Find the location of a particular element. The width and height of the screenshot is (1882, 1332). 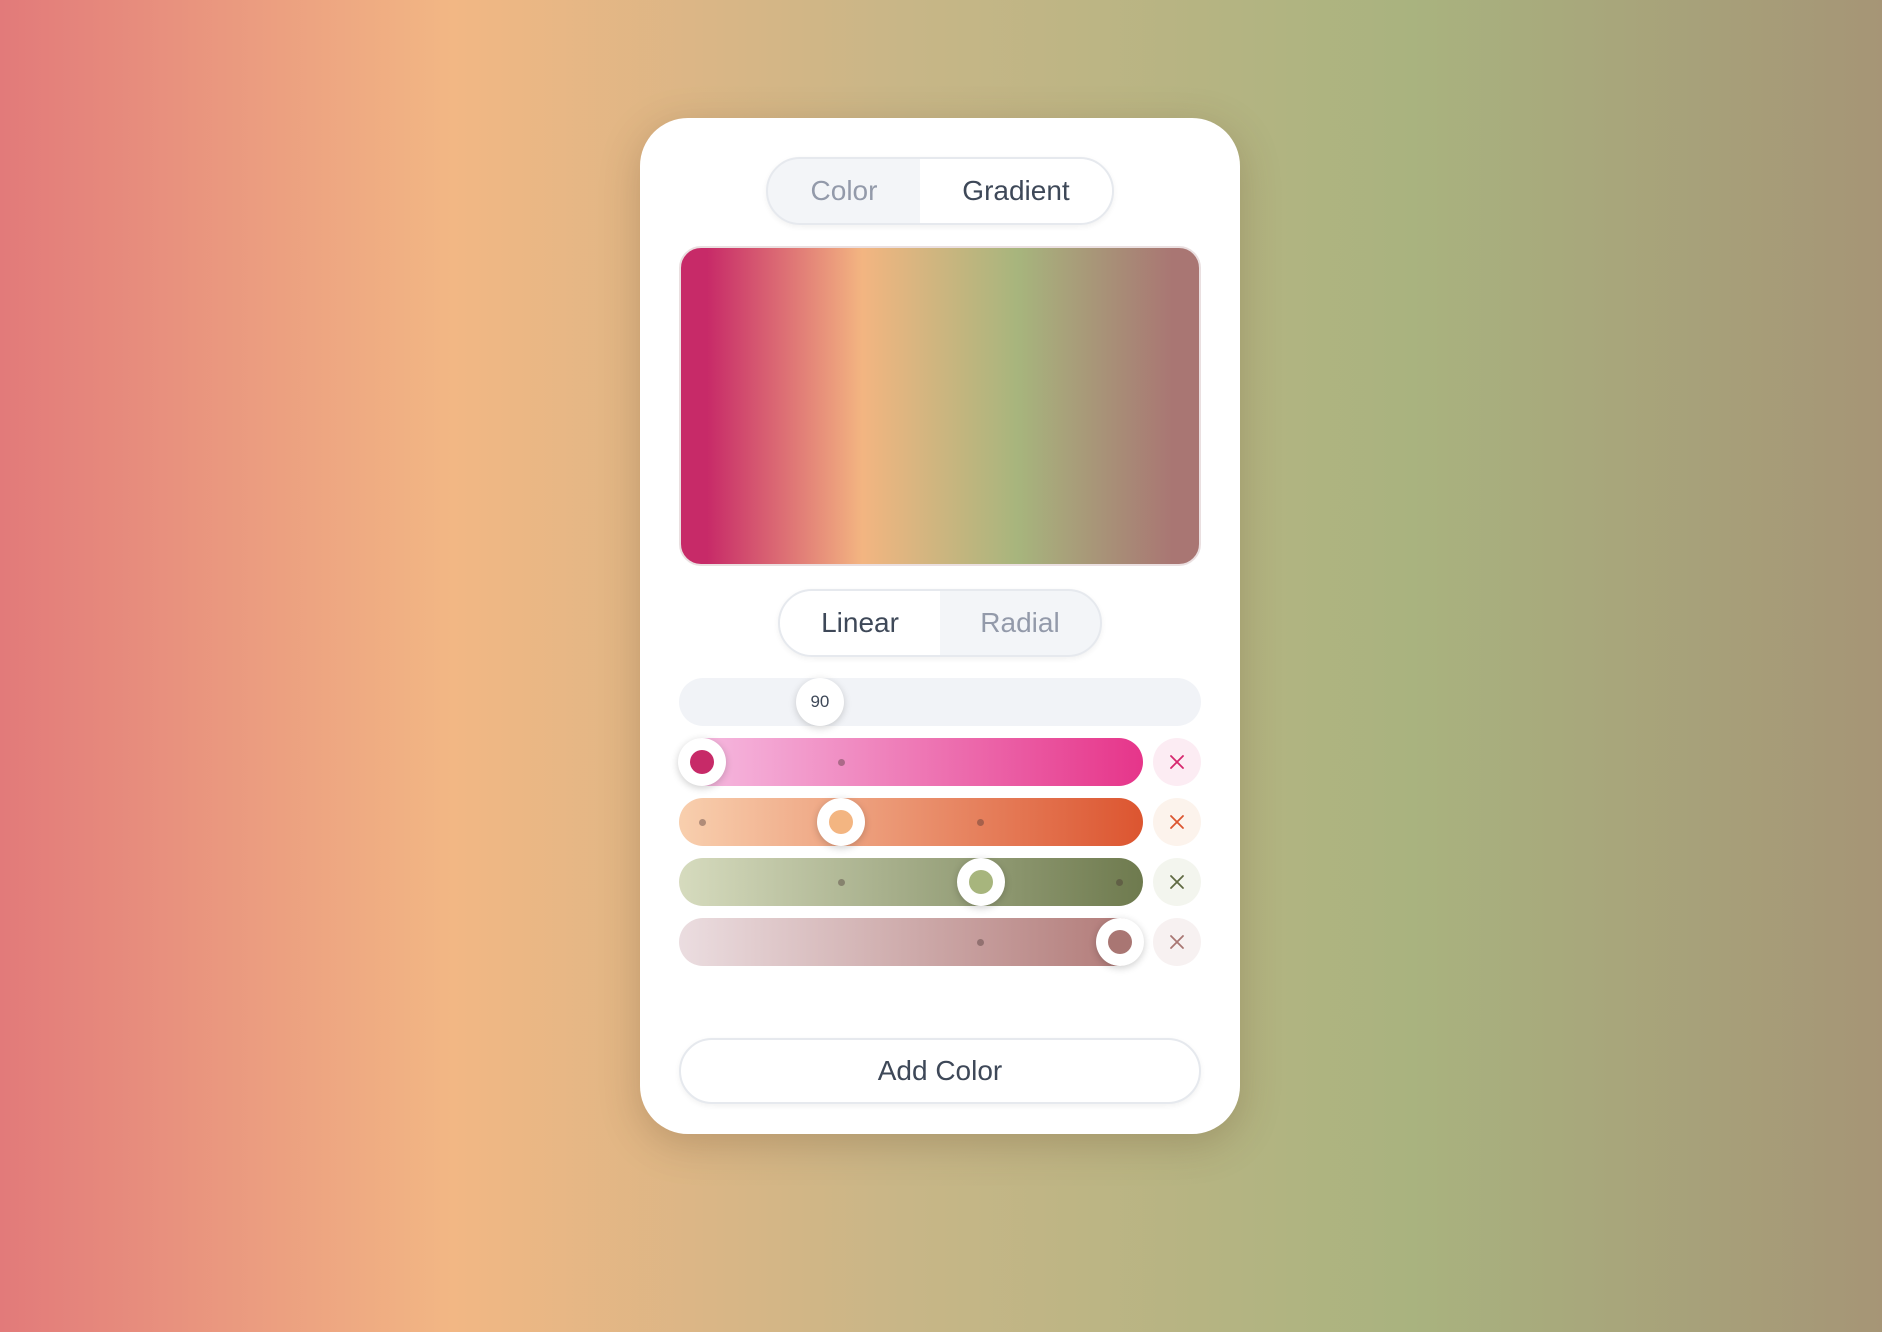

gradient-mode-toggle: Linear Radial is located at coordinates (940, 623).